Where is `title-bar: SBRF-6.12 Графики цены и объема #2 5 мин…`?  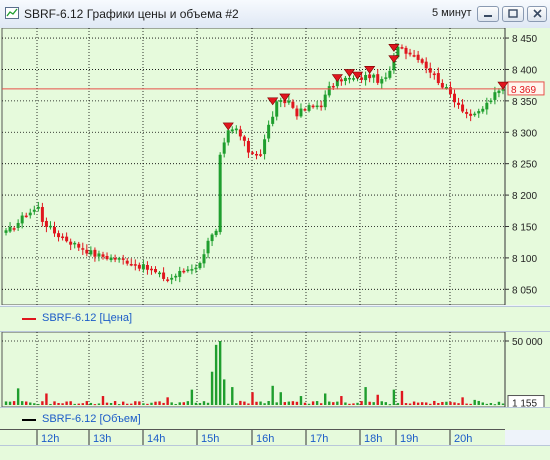
title-bar: SBRF-6.12 Графики цены и объема #2 5 мин… is located at coordinates (275, 14).